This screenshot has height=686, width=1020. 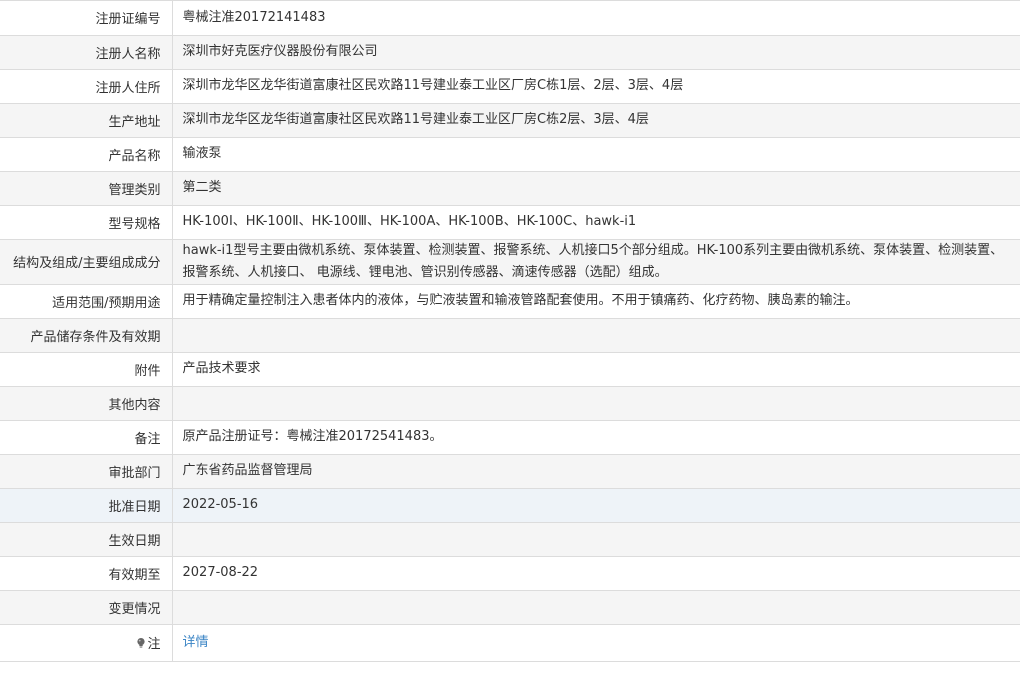 I want to click on table-row-valid-until: 有效期至 2027-08-22, so click(x=510, y=573).